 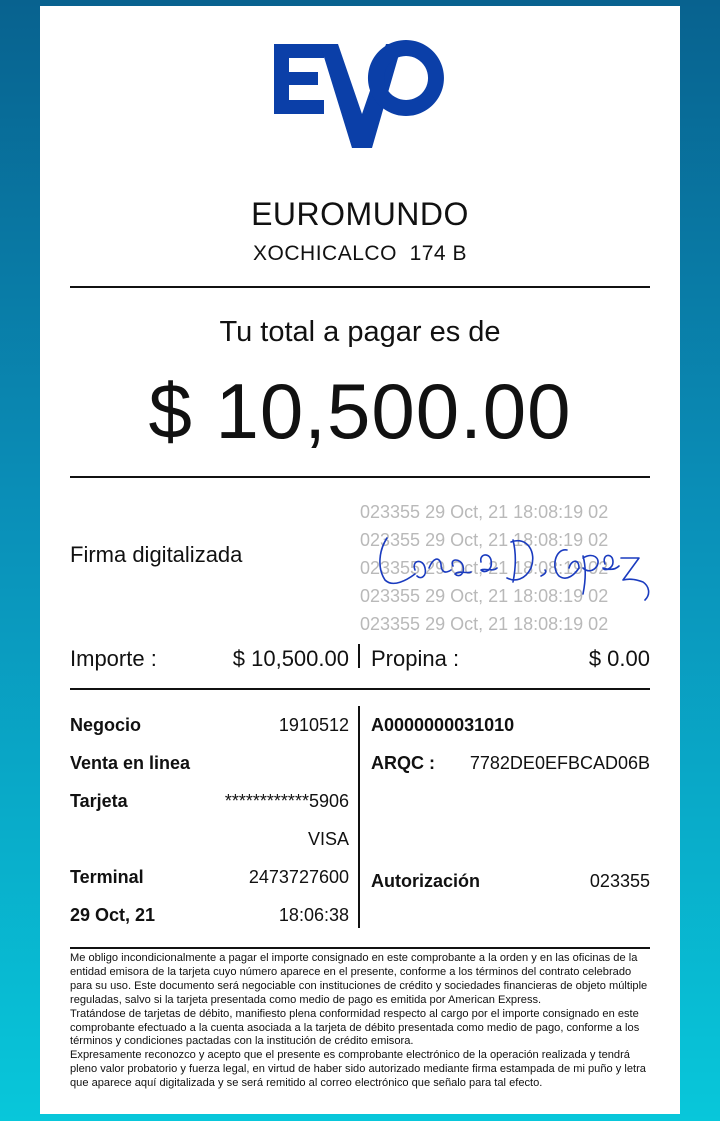 What do you see at coordinates (360, 253) in the screenshot?
I see `merchant-address: XOCHICALCO 174 B` at bounding box center [360, 253].